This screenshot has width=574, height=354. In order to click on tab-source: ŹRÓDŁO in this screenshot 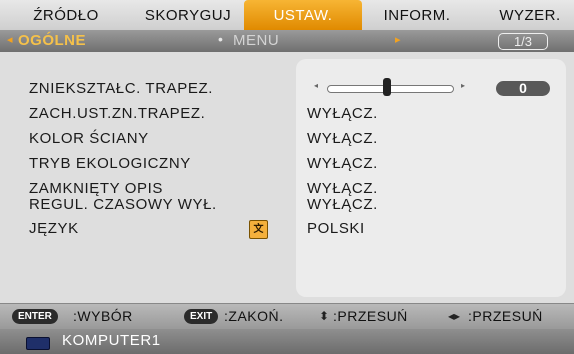, I will do `click(66, 15)`.